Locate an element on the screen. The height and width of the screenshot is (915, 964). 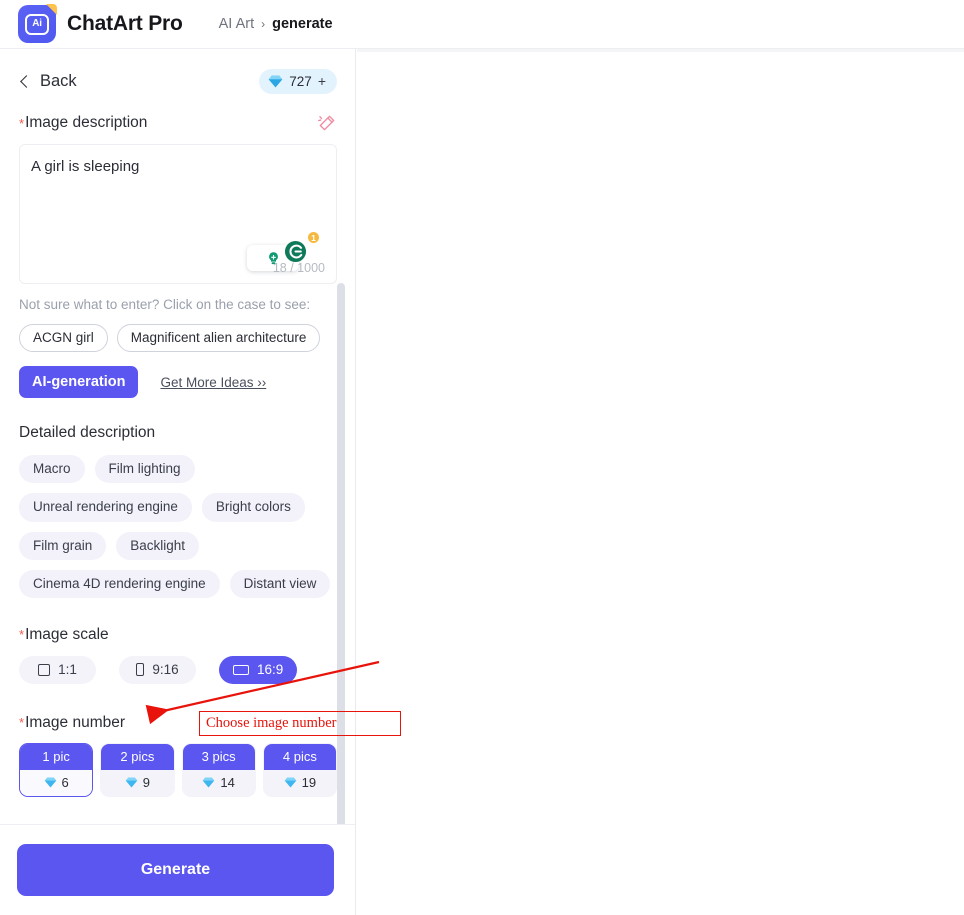
landscape-icon is located at coordinates (241, 669).